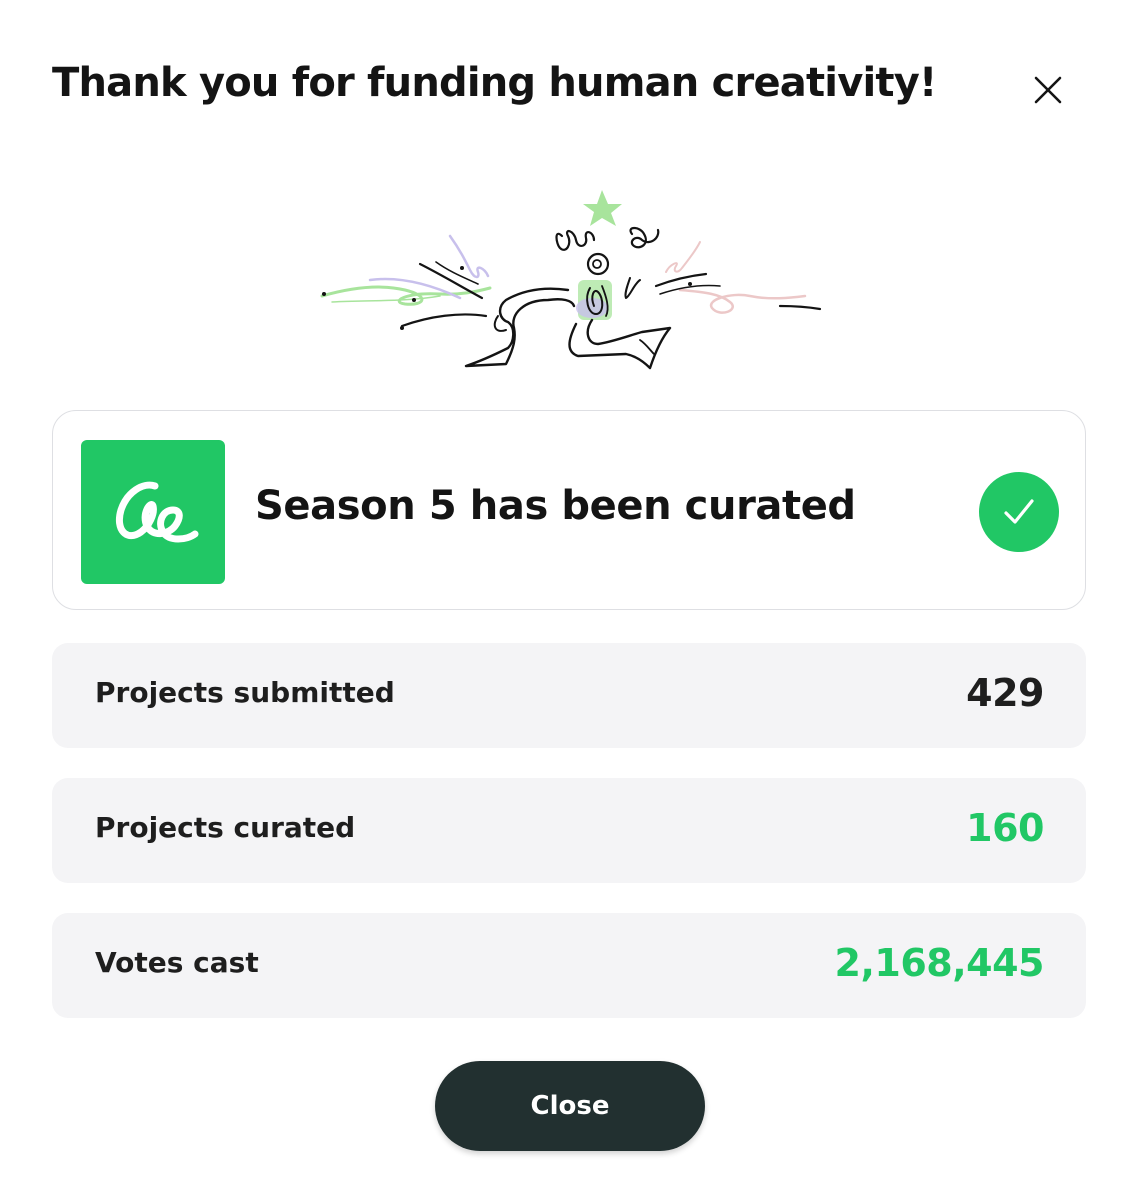 The image size is (1131, 1188). What do you see at coordinates (177, 962) in the screenshot?
I see `stat-label: Votes cast` at bounding box center [177, 962].